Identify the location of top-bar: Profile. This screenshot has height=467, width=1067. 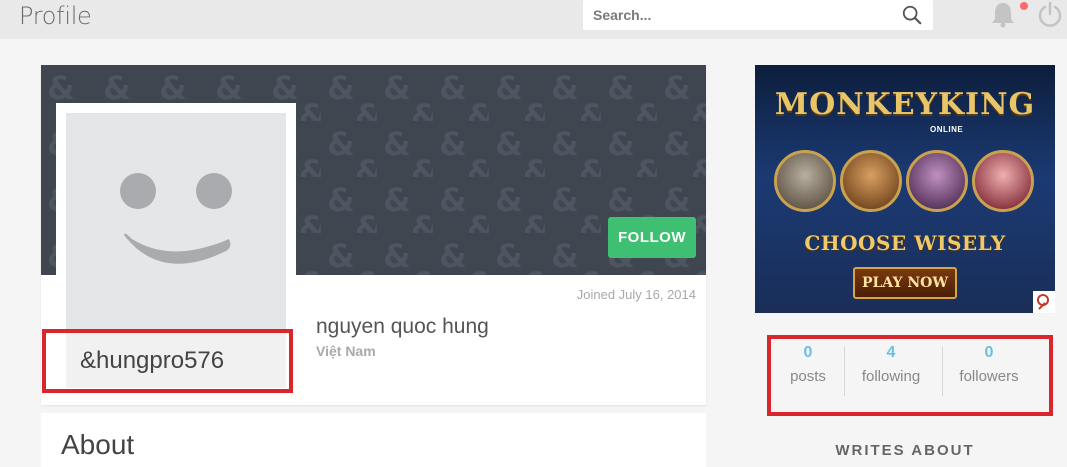
(533, 19).